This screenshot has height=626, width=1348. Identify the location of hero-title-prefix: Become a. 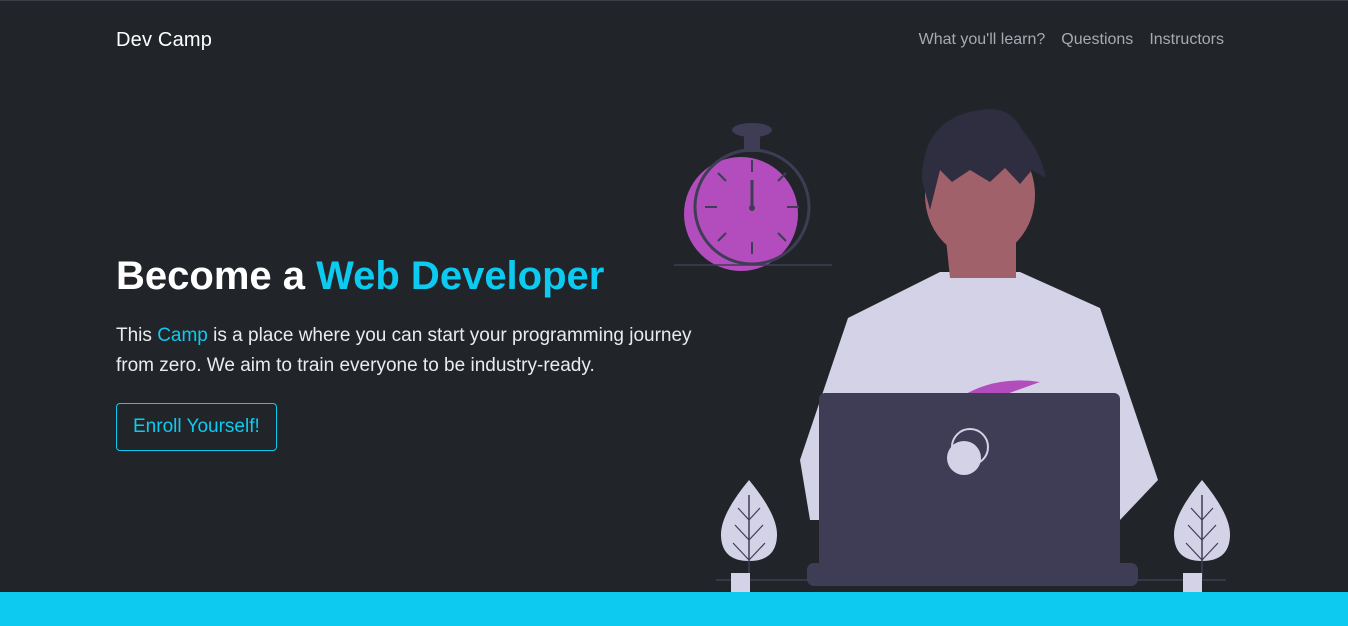
(216, 276).